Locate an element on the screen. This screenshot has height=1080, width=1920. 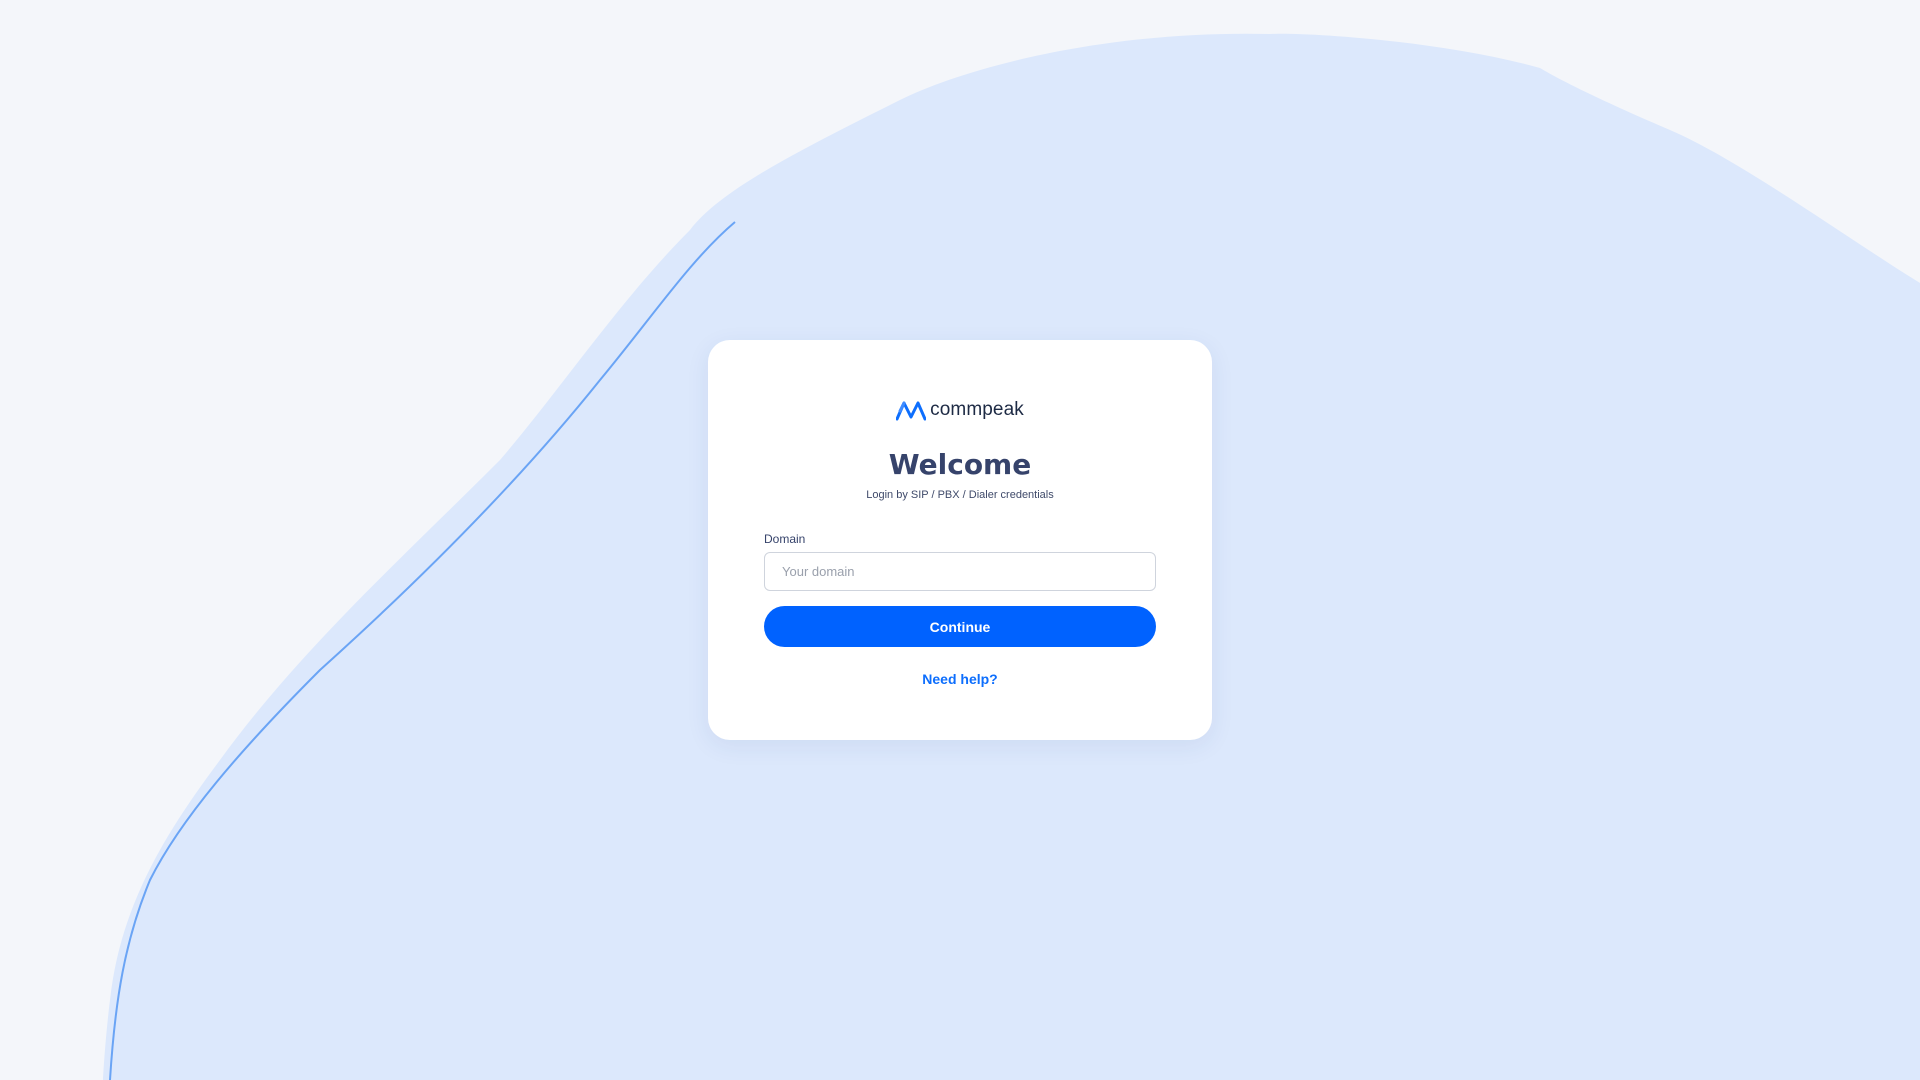
continue-button: Continue is located at coordinates (960, 626).